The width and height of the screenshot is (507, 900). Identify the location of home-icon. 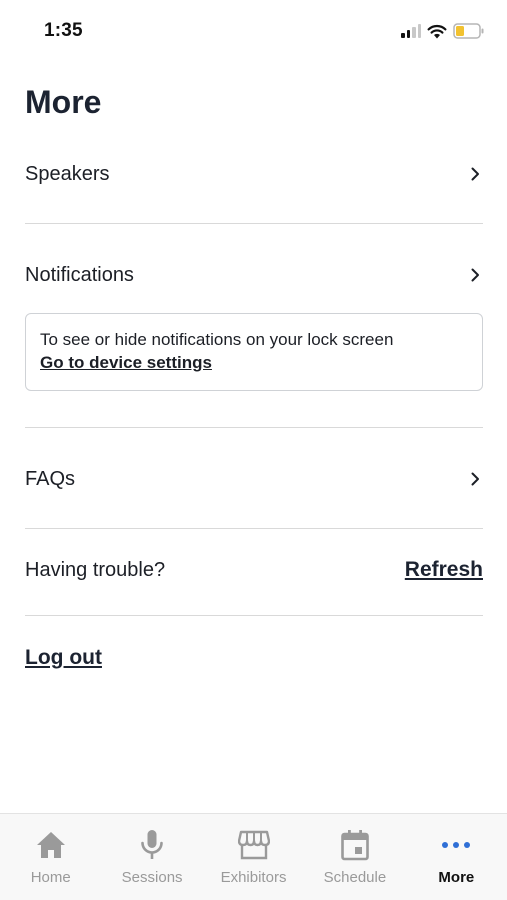
(51, 845).